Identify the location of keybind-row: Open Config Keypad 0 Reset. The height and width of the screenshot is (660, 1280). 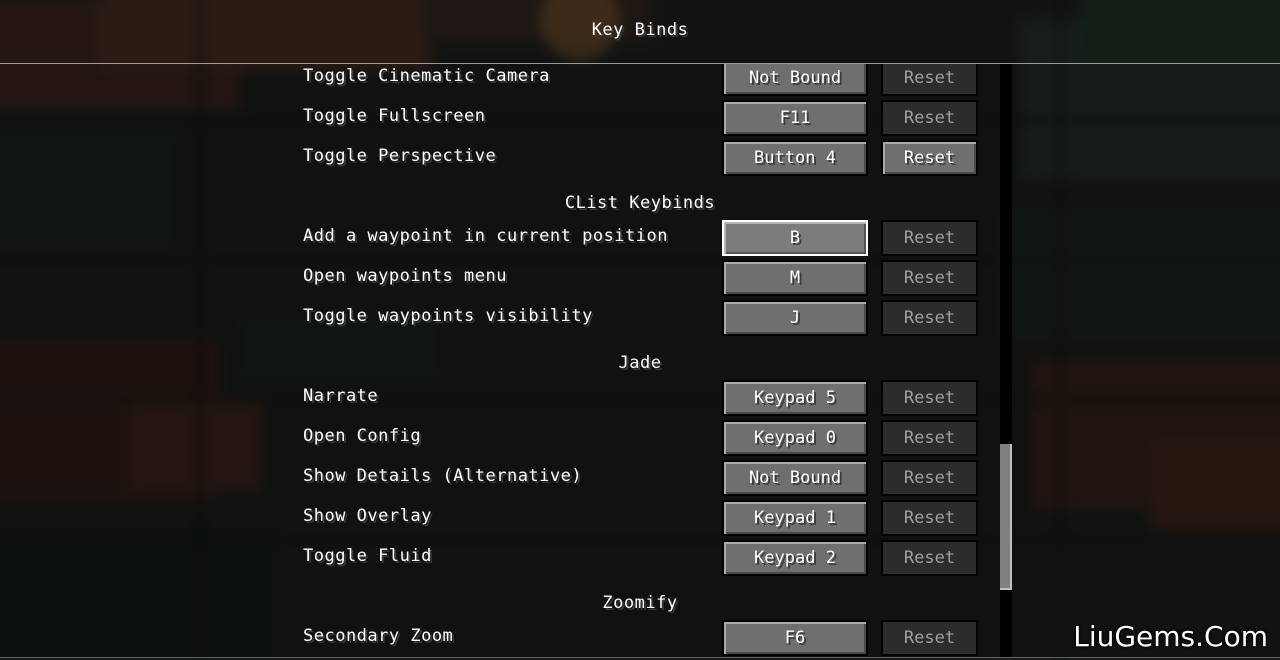
(640, 440).